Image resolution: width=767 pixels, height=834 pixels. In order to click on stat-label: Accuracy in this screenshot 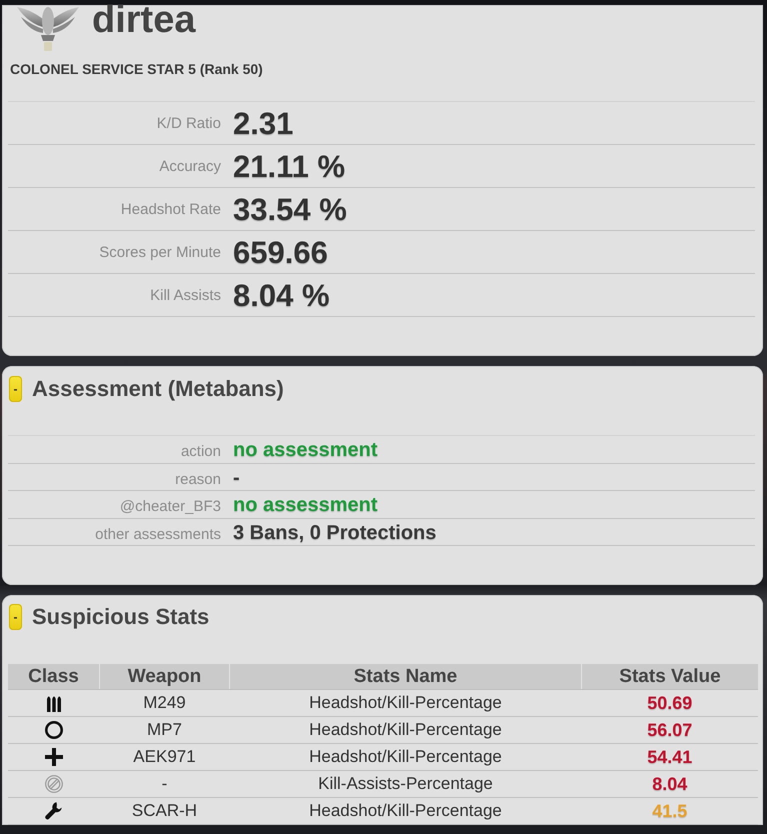, I will do `click(190, 166)`.